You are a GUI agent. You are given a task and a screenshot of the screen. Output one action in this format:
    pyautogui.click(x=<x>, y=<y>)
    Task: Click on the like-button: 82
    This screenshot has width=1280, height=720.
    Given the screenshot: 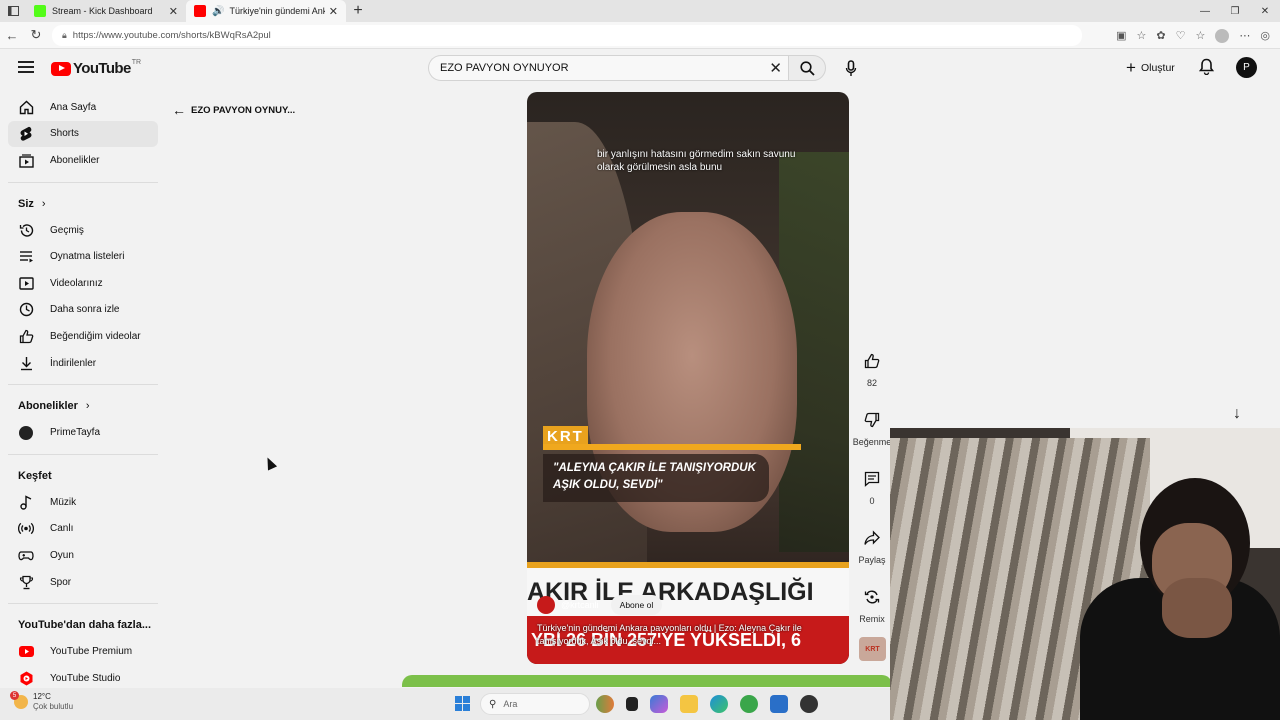 What is the action you would take?
    pyautogui.click(x=872, y=377)
    